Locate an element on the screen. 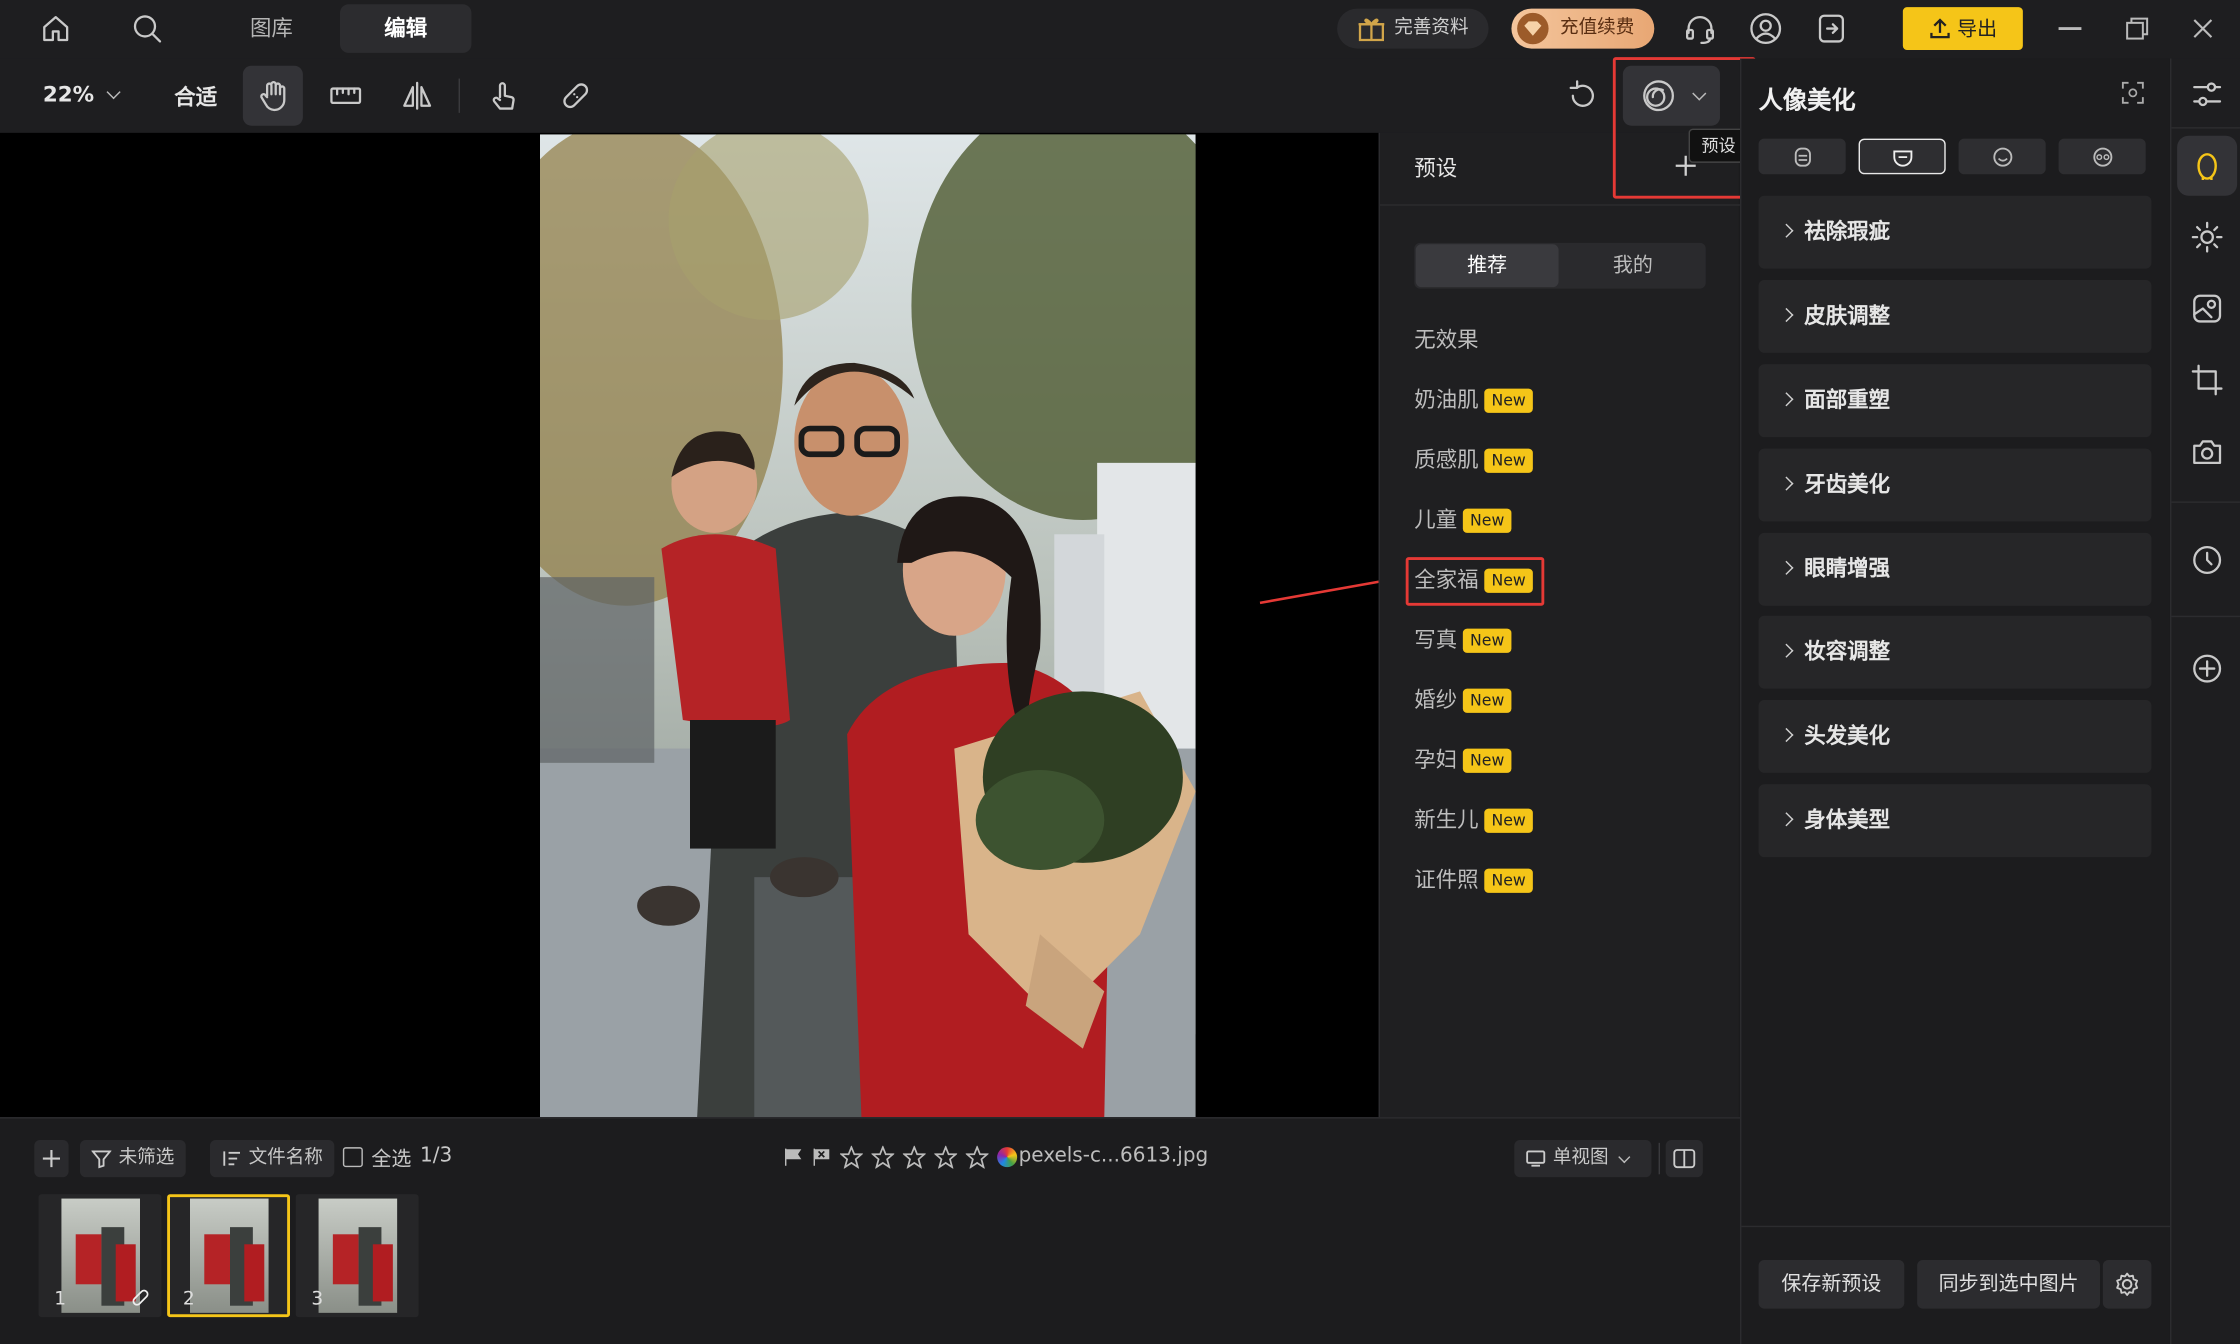 This screenshot has width=2240, height=1344. preset-item-id-photo: 证件照 New is located at coordinates (1473, 880).